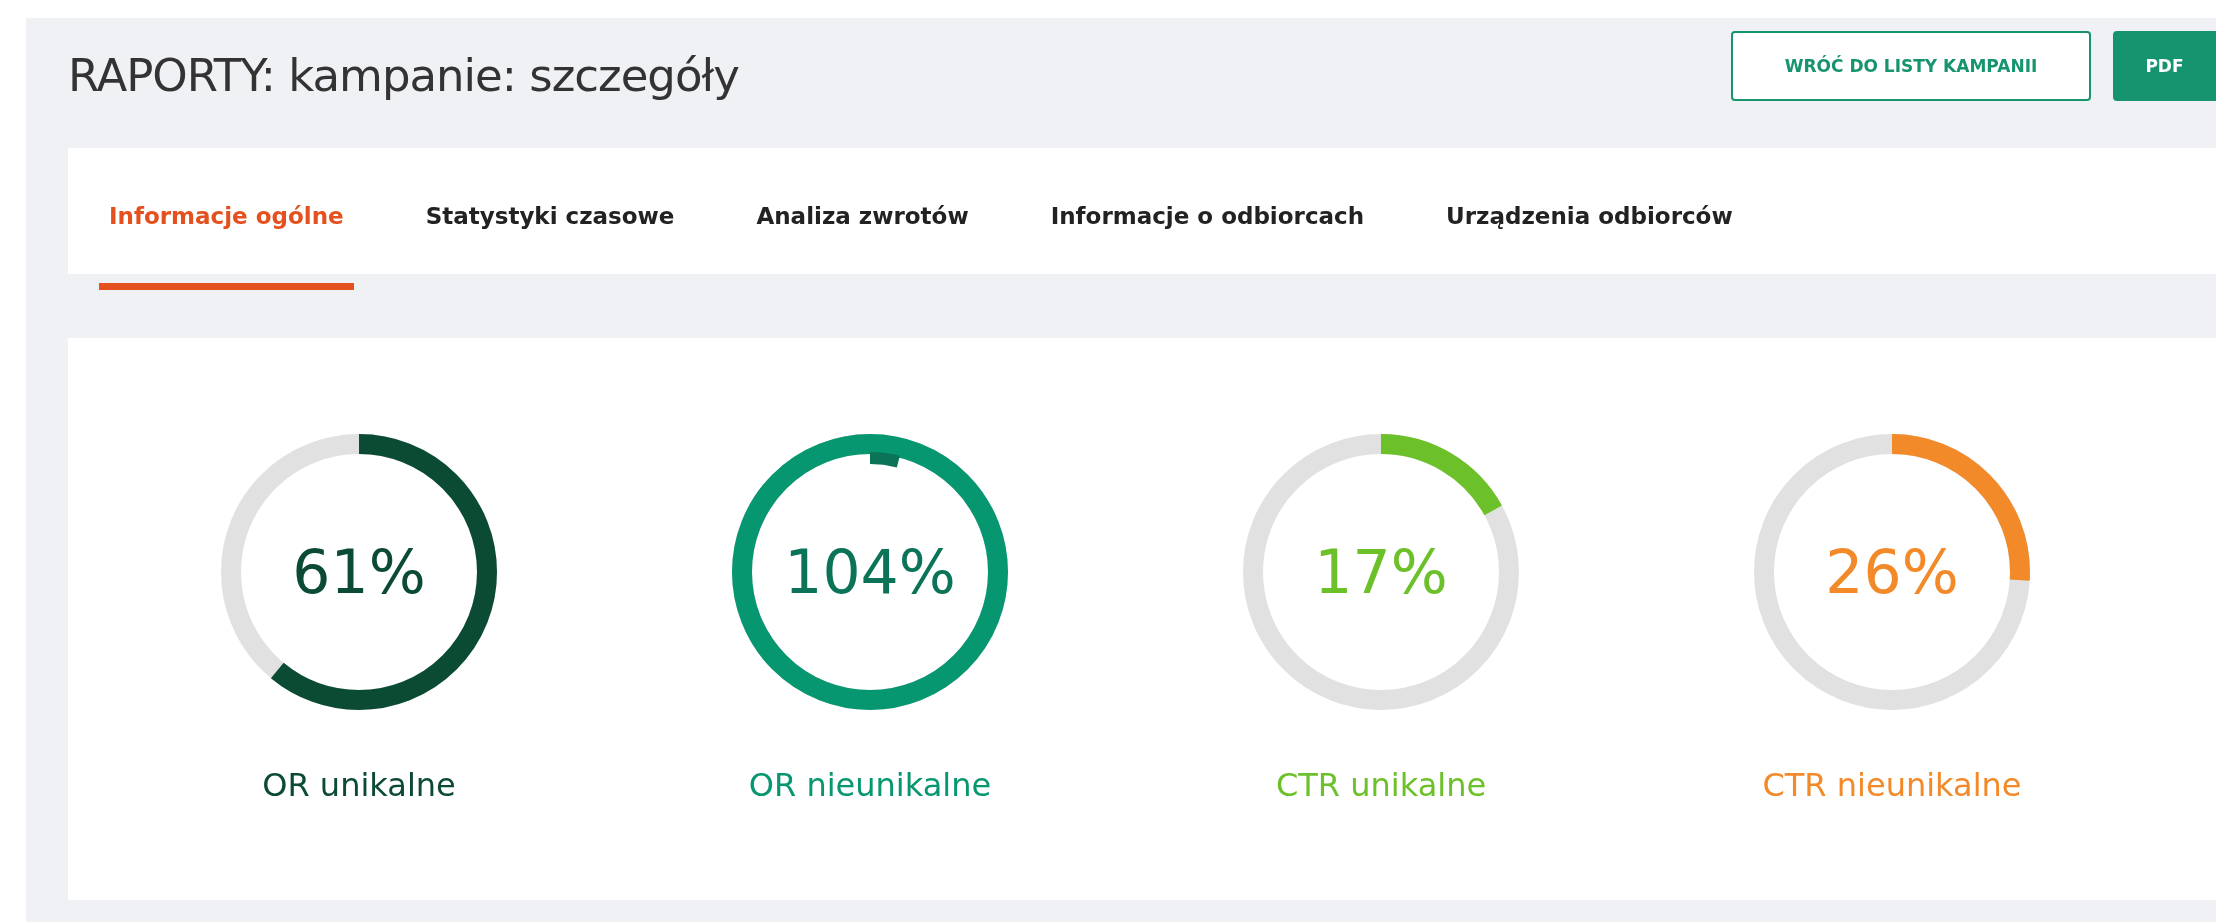  Describe the element at coordinates (870, 785) in the screenshot. I see `metric-label: OR nieunikalne` at that location.